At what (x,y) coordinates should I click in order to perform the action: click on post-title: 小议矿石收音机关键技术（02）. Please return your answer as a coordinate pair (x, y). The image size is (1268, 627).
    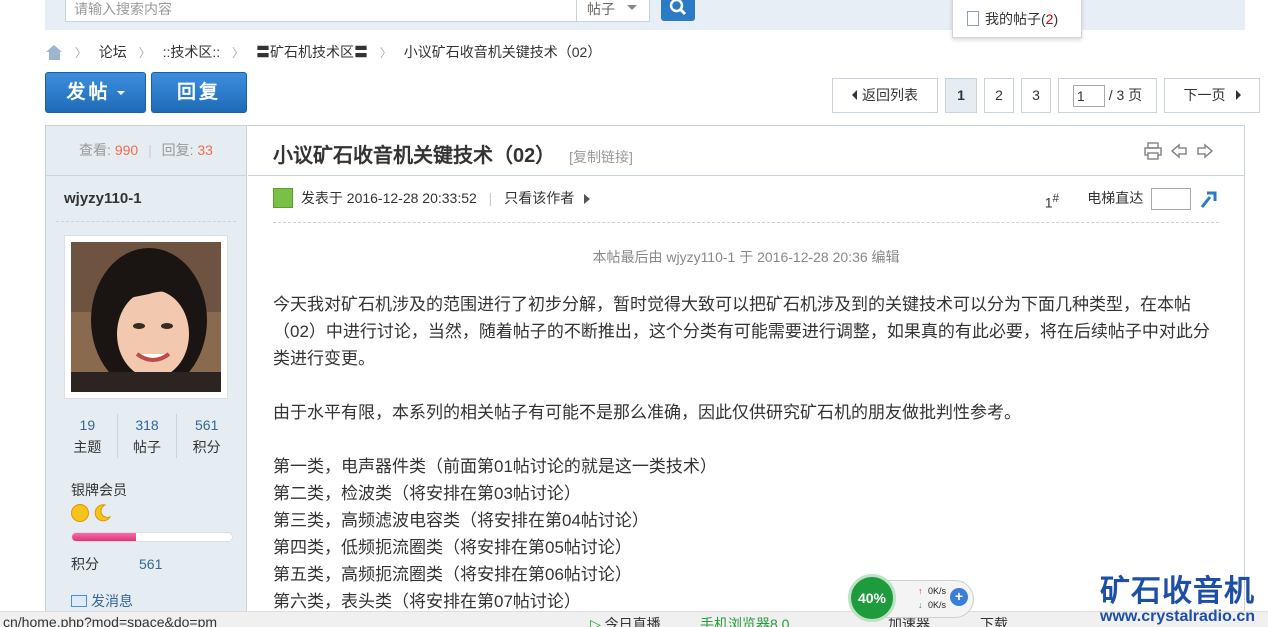
    Looking at the image, I should click on (414, 156).